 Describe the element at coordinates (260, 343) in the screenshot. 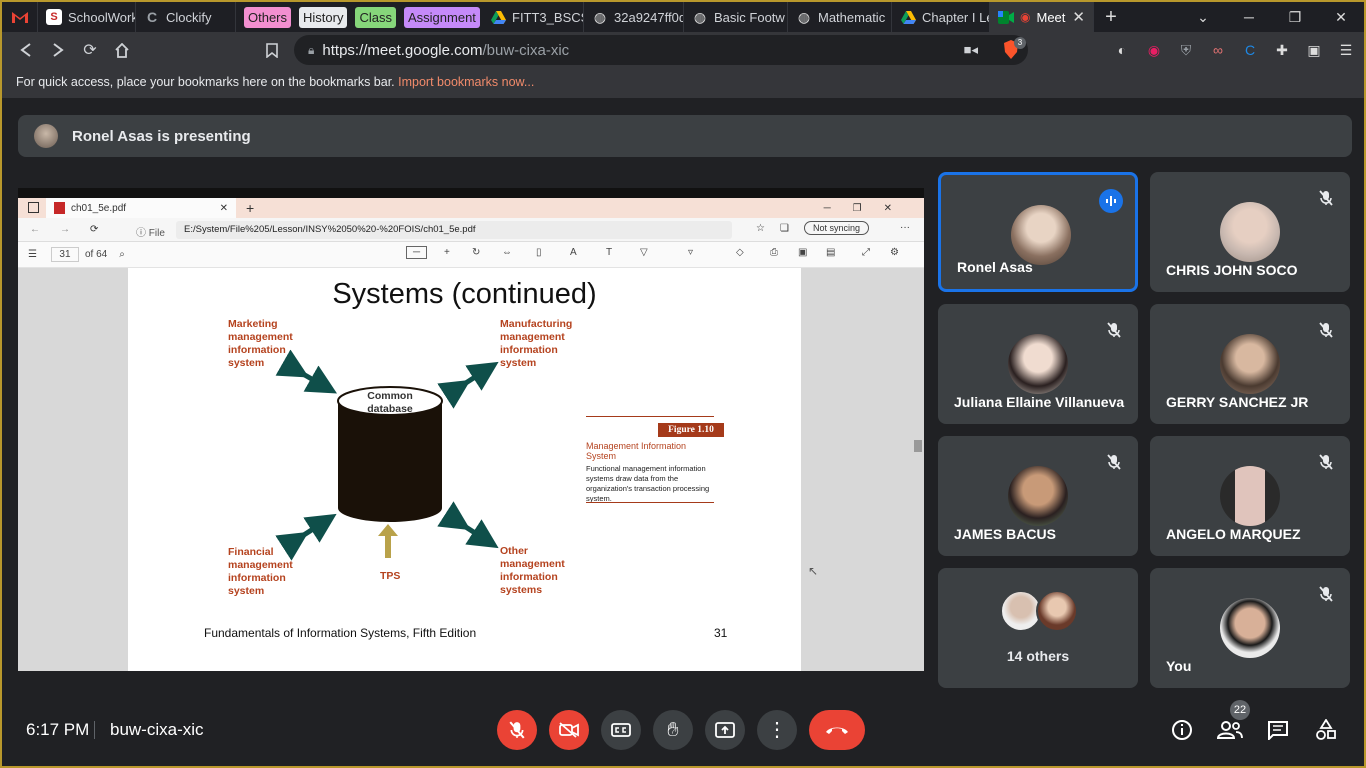

I see `marketing-label: Marketing management information system` at that location.